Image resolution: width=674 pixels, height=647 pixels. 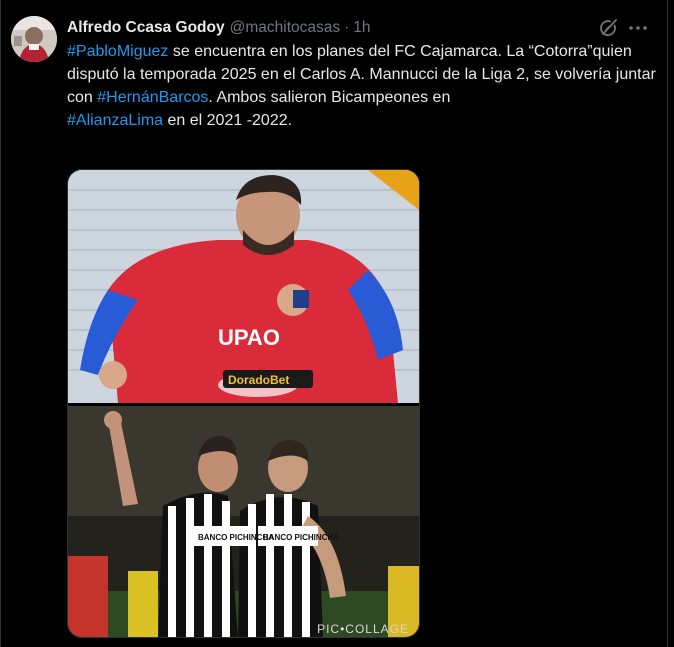 What do you see at coordinates (228, 120) in the screenshot?
I see `tweet-text-segment: en el 2021 -2022.` at bounding box center [228, 120].